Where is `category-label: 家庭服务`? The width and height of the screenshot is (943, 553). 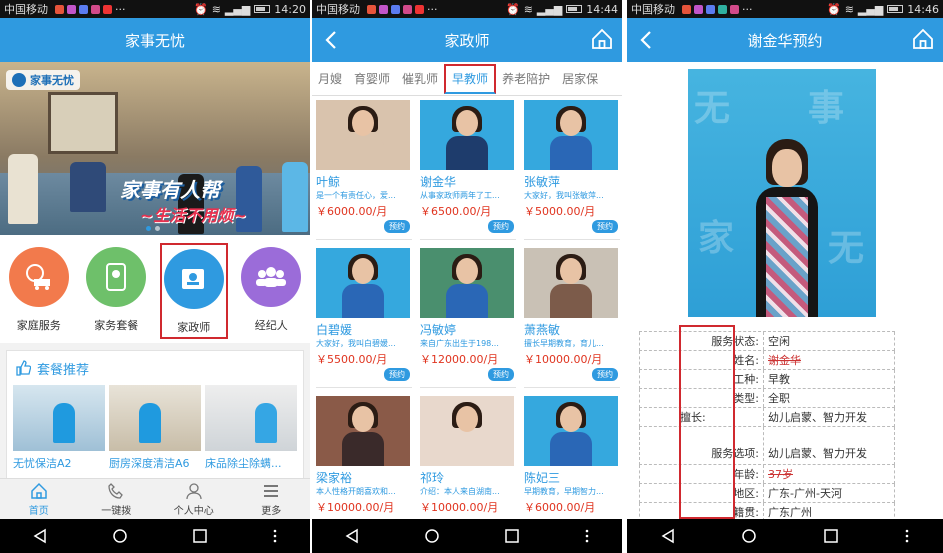
category-label: 家庭服务 is located at coordinates (38, 325).